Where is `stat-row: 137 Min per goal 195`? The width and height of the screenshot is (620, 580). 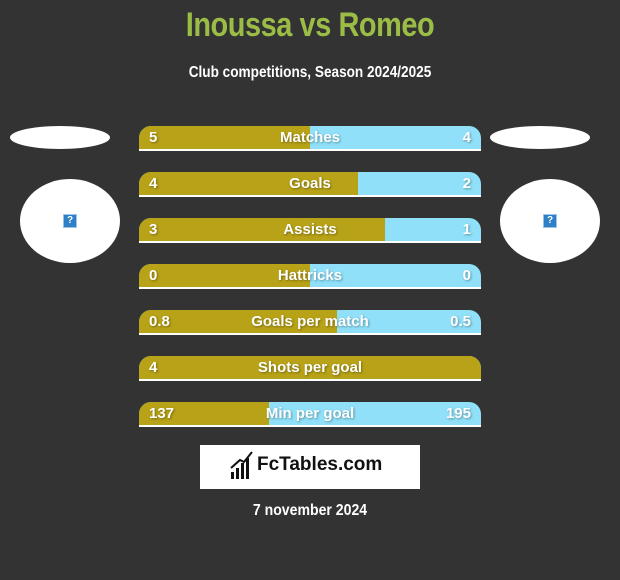
stat-row: 137 Min per goal 195 is located at coordinates (310, 414).